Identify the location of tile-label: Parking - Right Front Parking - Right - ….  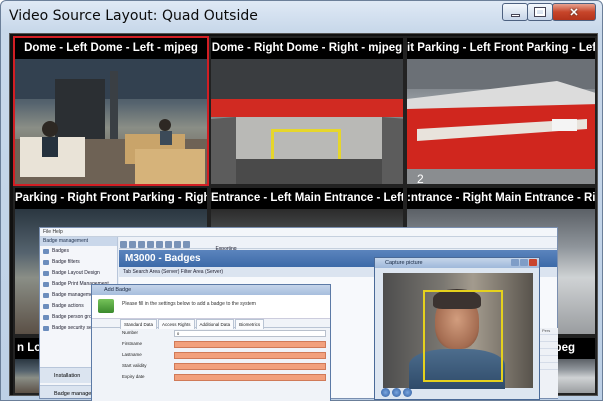
(111, 198).